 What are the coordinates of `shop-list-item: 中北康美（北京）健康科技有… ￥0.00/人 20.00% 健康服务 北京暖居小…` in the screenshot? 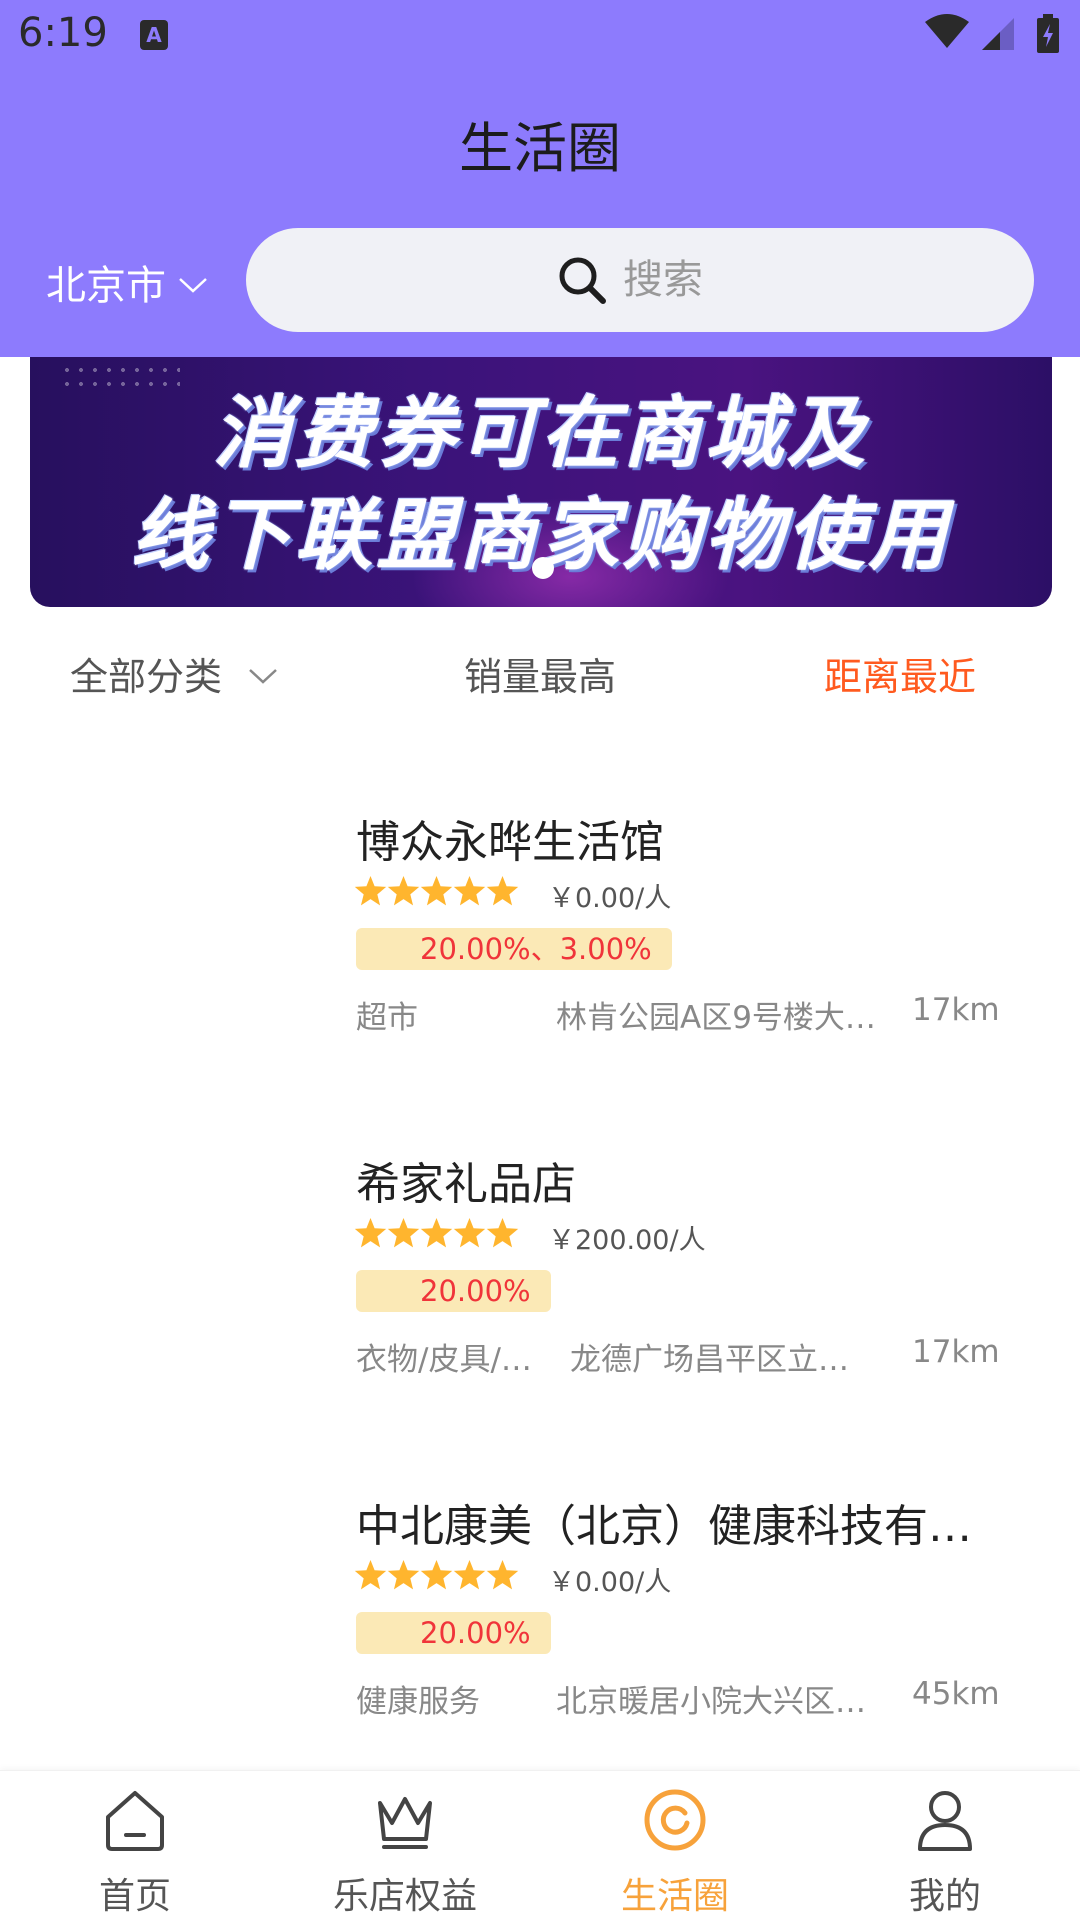 It's located at (540, 1620).